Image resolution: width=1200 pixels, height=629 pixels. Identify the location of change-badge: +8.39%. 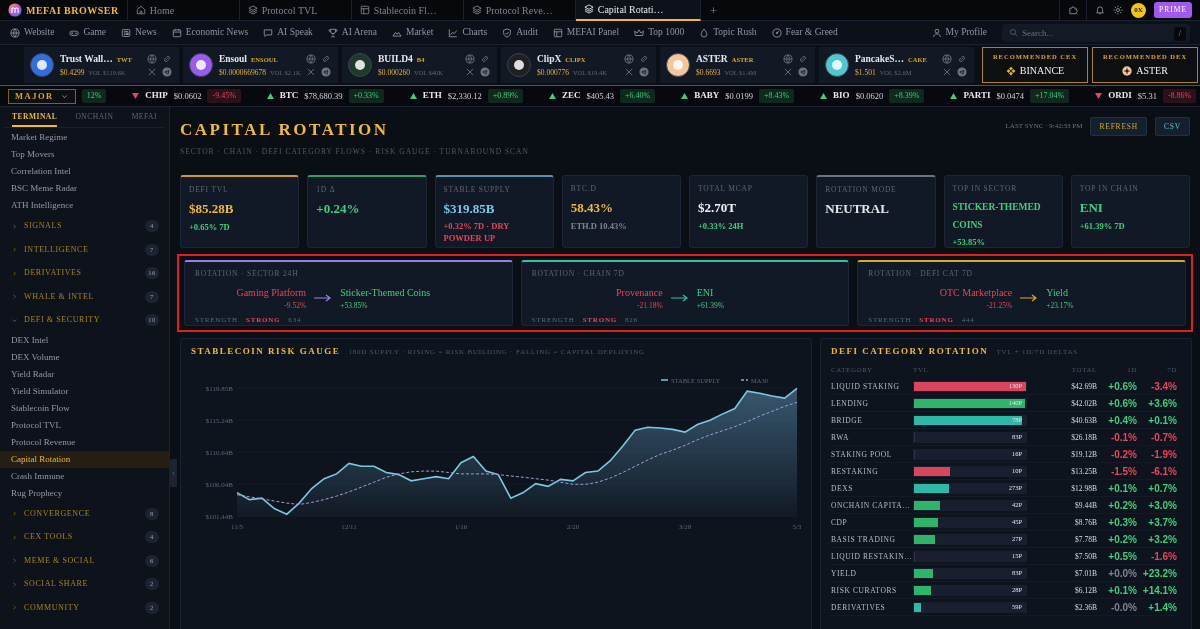
(907, 96).